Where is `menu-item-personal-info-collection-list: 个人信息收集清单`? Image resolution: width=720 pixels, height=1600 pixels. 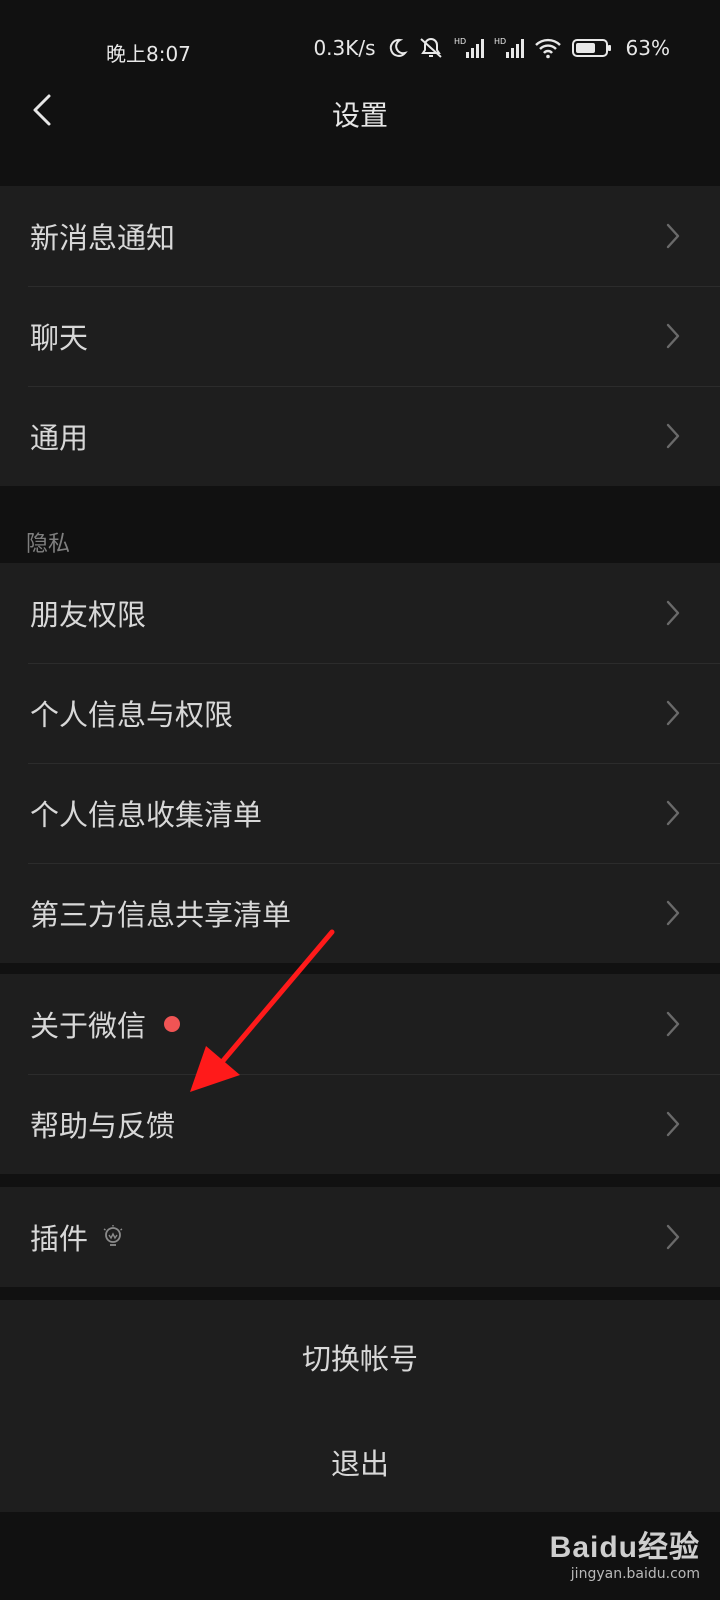
menu-item-personal-info-collection-list: 个人信息收集清单 is located at coordinates (360, 813).